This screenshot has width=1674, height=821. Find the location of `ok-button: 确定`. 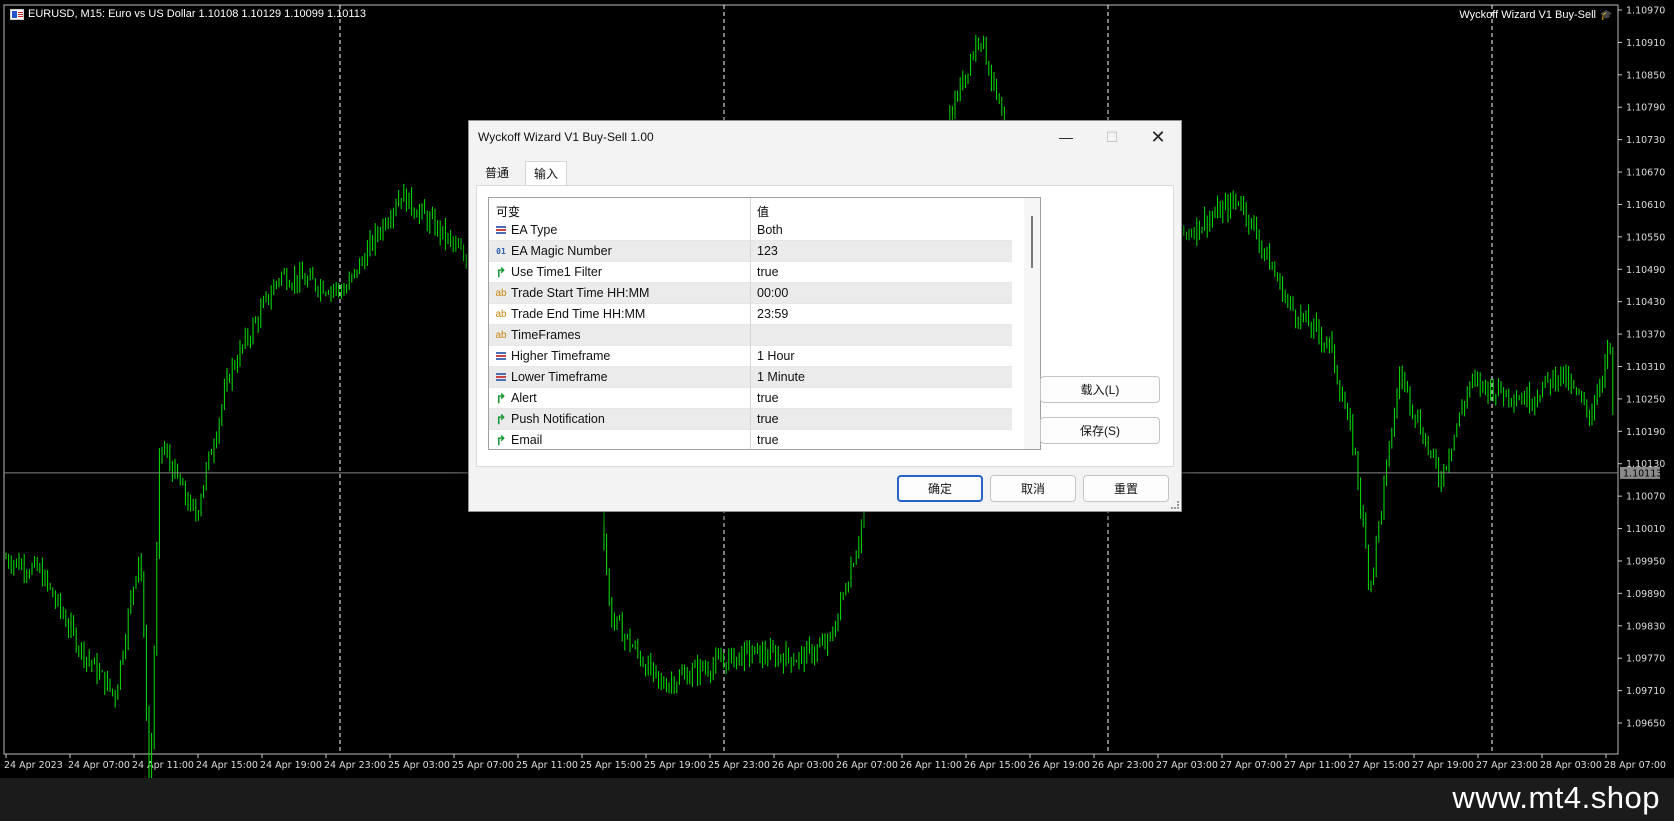

ok-button: 确定 is located at coordinates (940, 488).